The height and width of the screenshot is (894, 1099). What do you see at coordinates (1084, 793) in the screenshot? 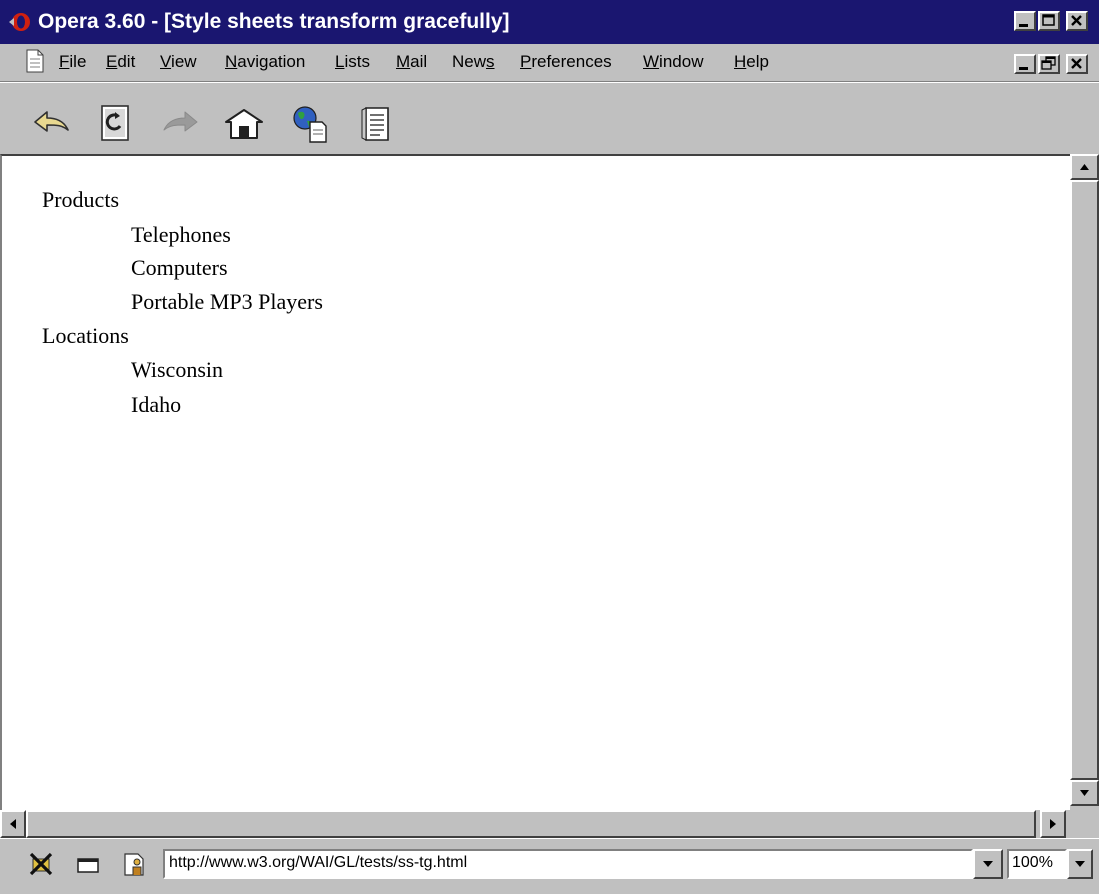
I see `scroll-down-button` at bounding box center [1084, 793].